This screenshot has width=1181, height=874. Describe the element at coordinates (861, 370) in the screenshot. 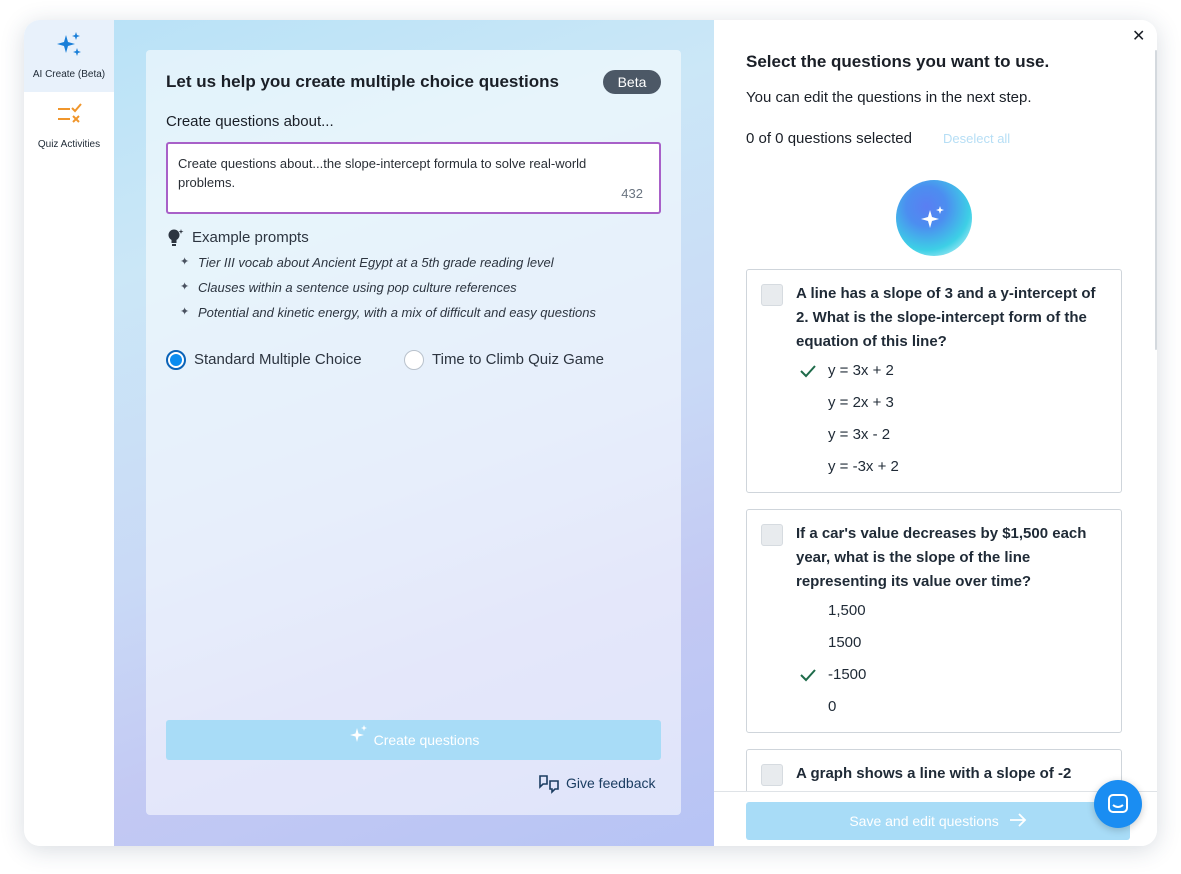

I see `answer-option: y = 3x + 2` at that location.